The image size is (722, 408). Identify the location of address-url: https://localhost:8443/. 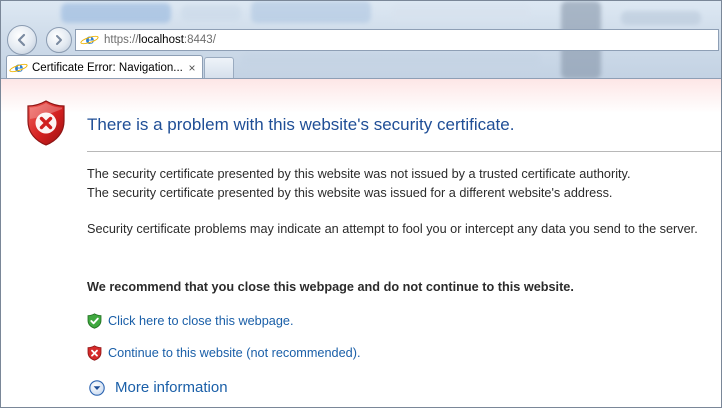
(160, 40).